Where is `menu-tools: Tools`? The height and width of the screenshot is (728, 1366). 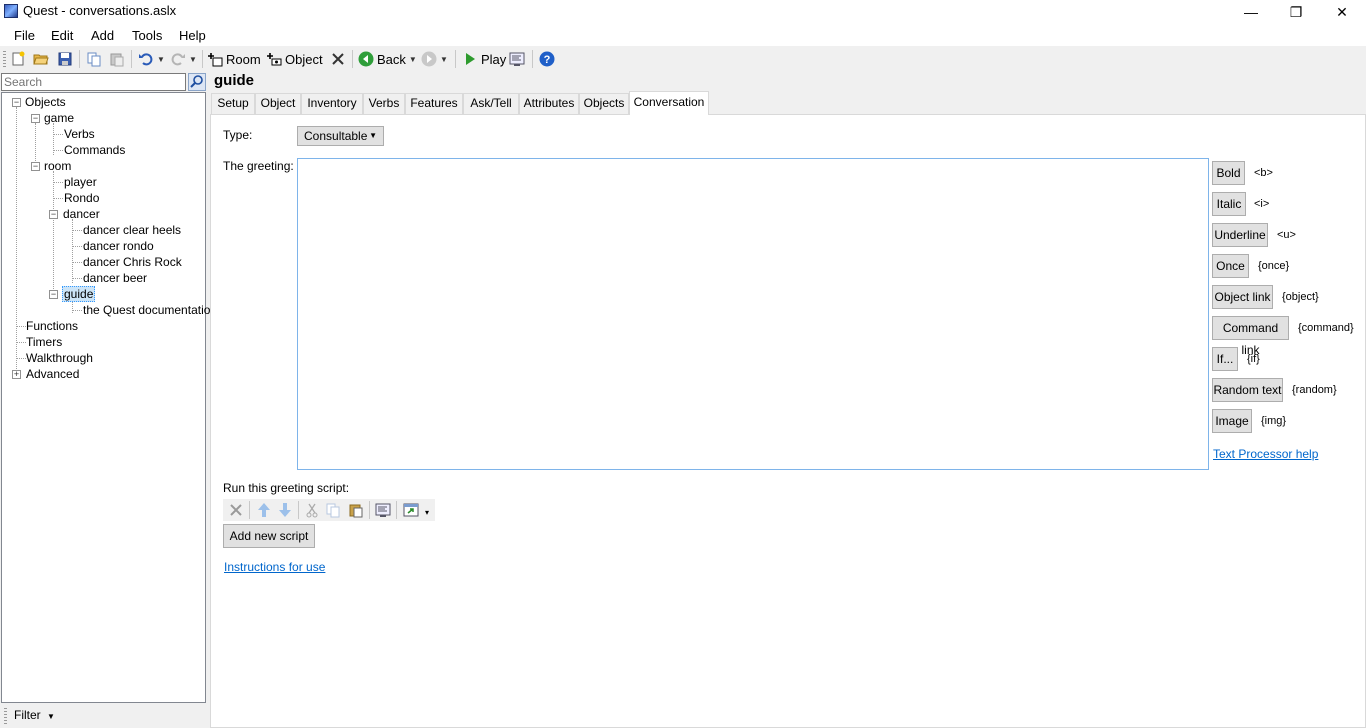
menu-tools: Tools is located at coordinates (147, 35).